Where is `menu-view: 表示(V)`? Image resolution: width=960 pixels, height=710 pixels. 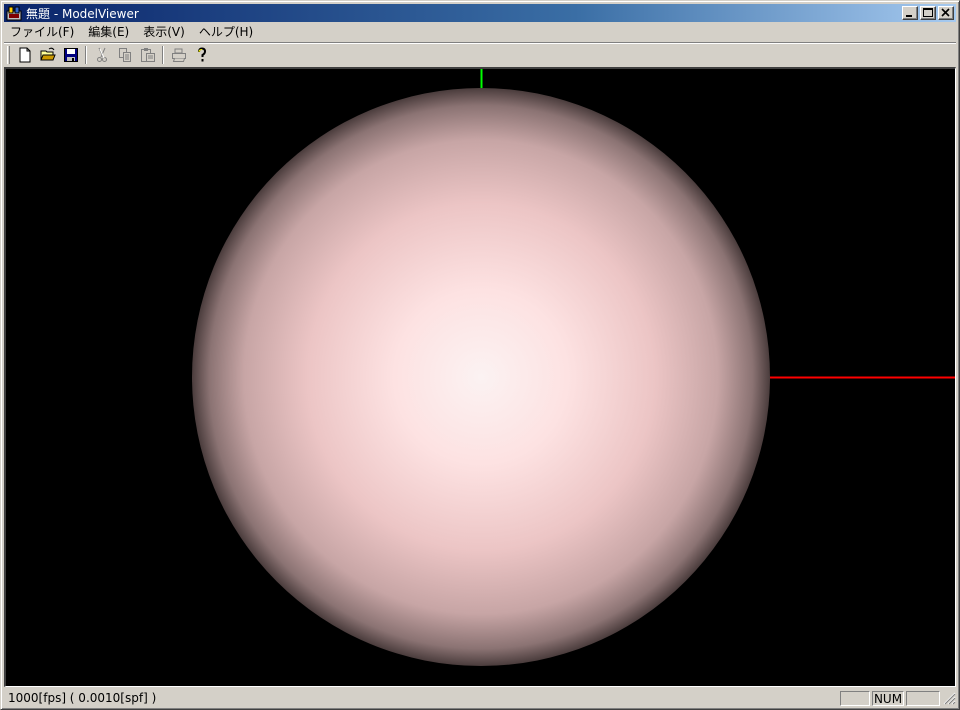
menu-view: 表示(V) is located at coordinates (164, 32).